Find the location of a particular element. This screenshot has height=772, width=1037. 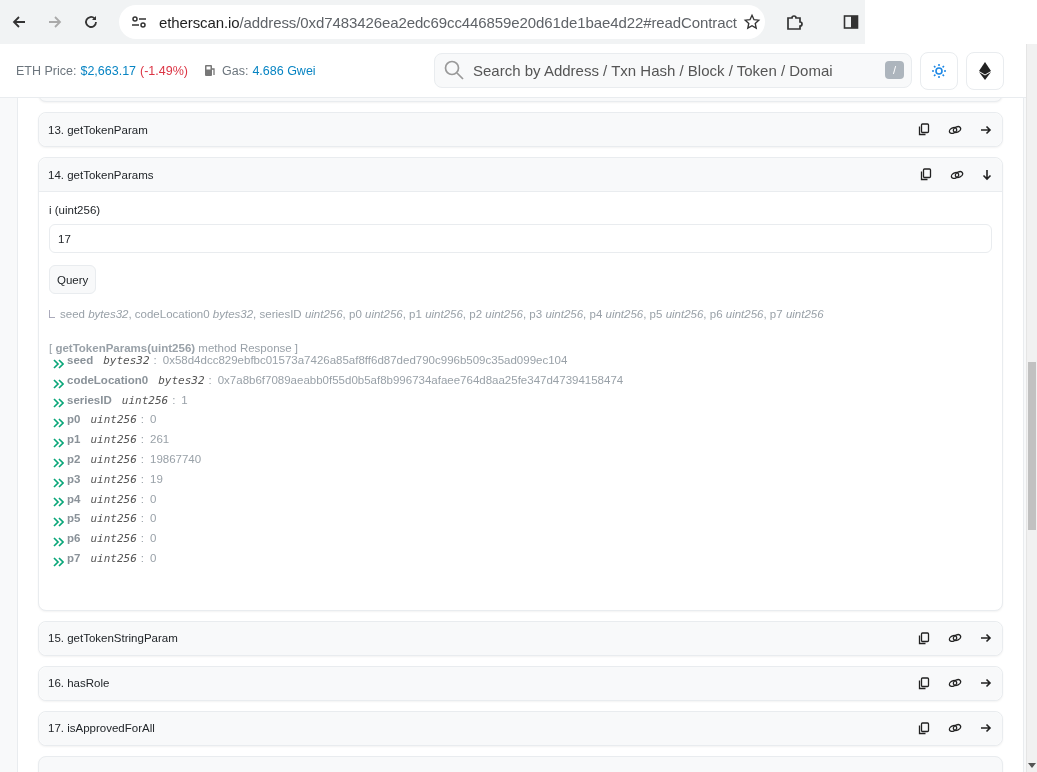

reload-icon is located at coordinates (91, 22).